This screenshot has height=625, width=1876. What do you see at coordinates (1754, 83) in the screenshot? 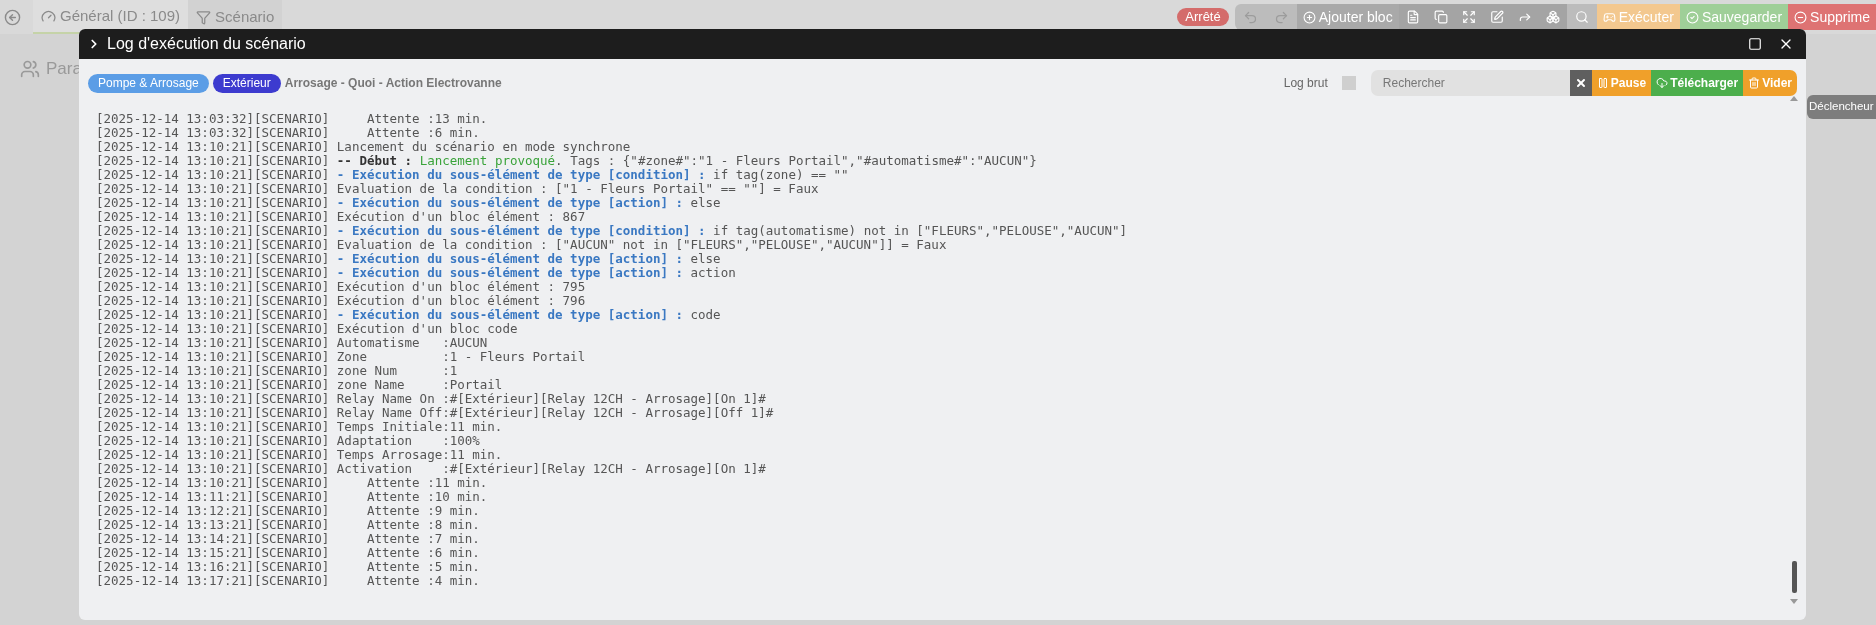
I see `trash-icon` at bounding box center [1754, 83].